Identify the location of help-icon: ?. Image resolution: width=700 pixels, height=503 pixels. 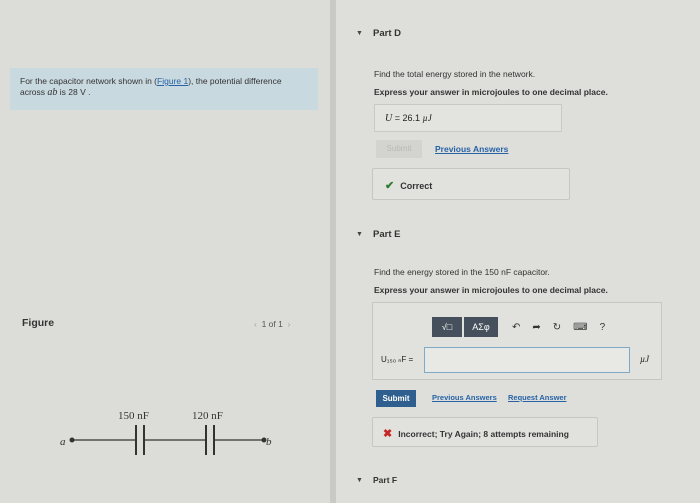
(603, 327).